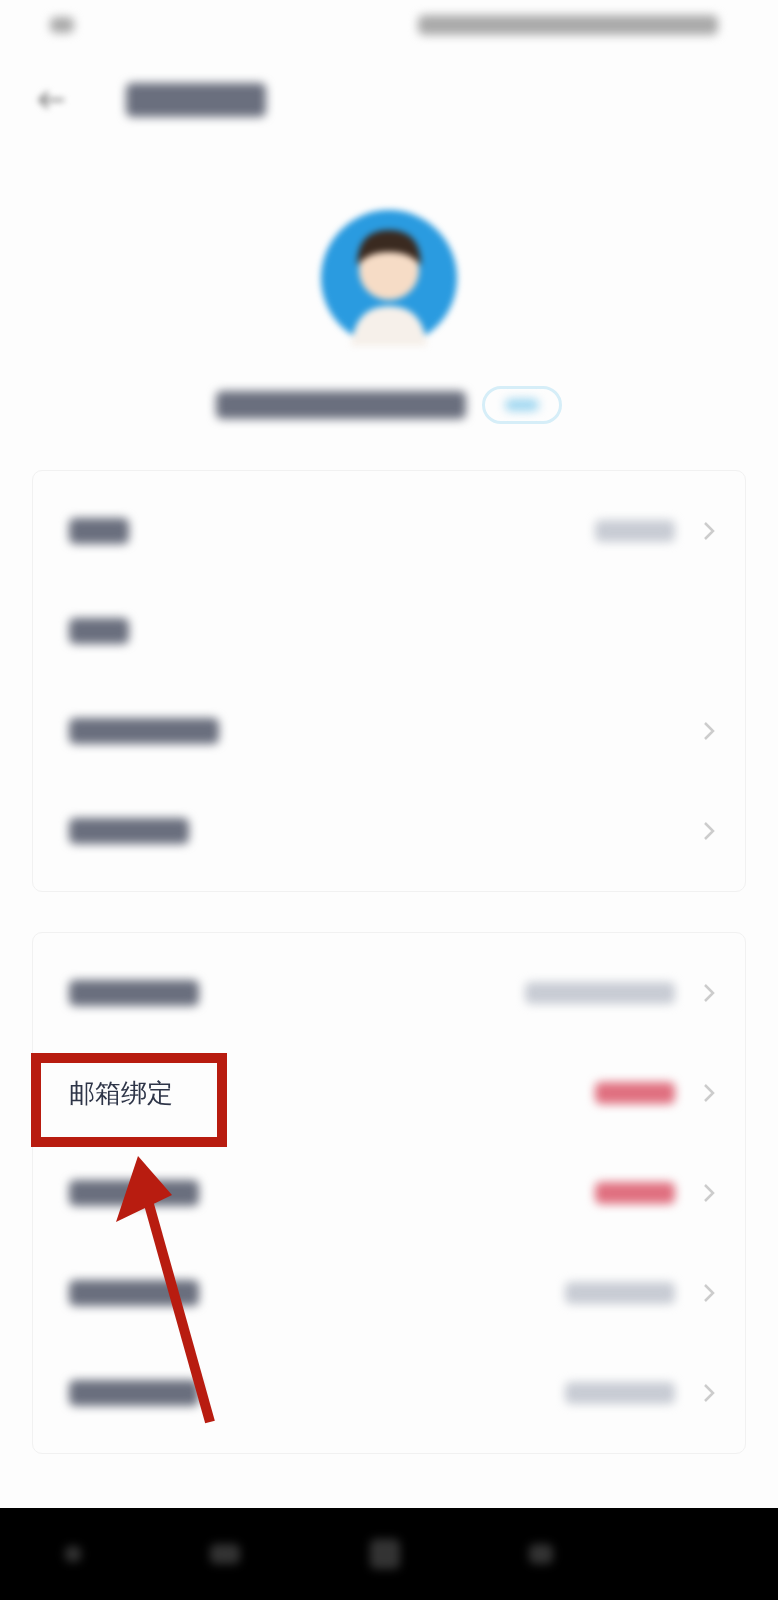  Describe the element at coordinates (51, 100) in the screenshot. I see `back-icon` at that location.